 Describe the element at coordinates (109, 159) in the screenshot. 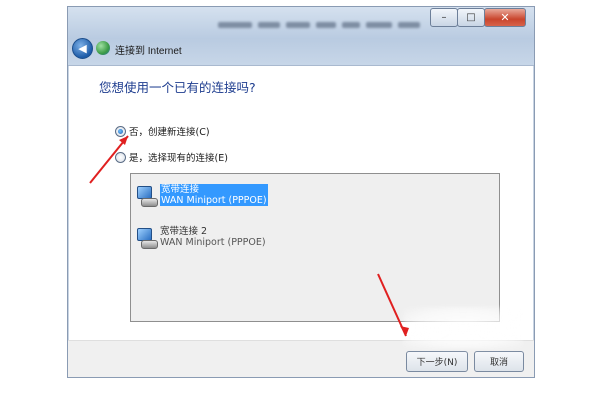

I see `annotation-arrow-option` at that location.